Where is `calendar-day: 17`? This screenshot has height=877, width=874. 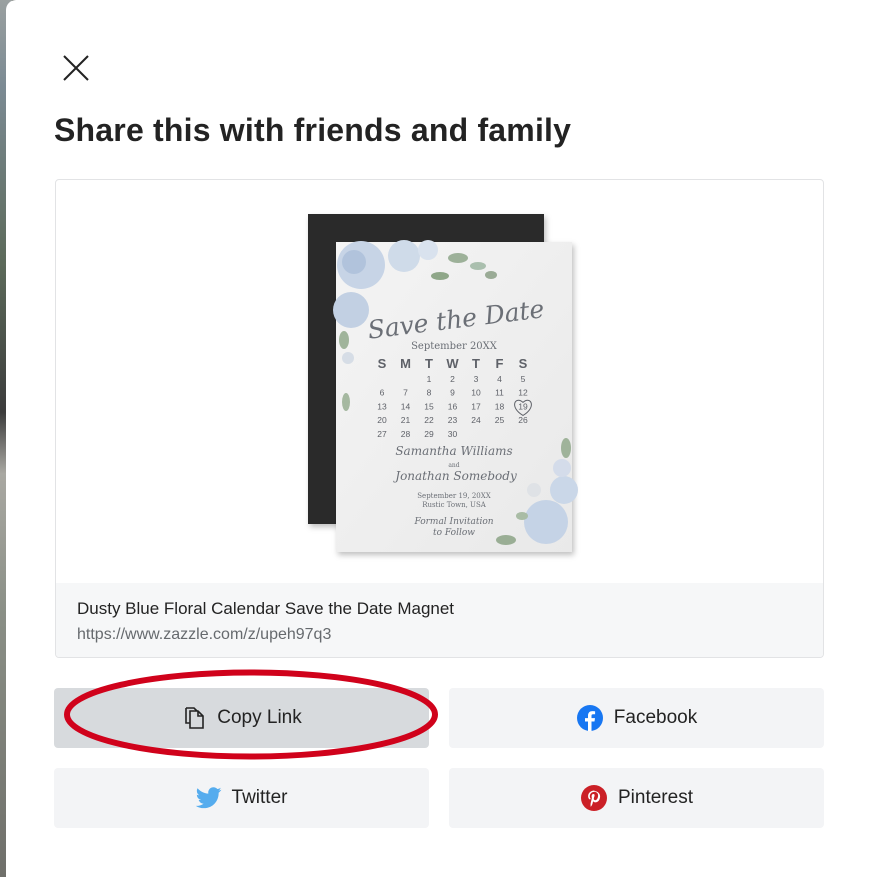 calendar-day: 17 is located at coordinates (476, 406).